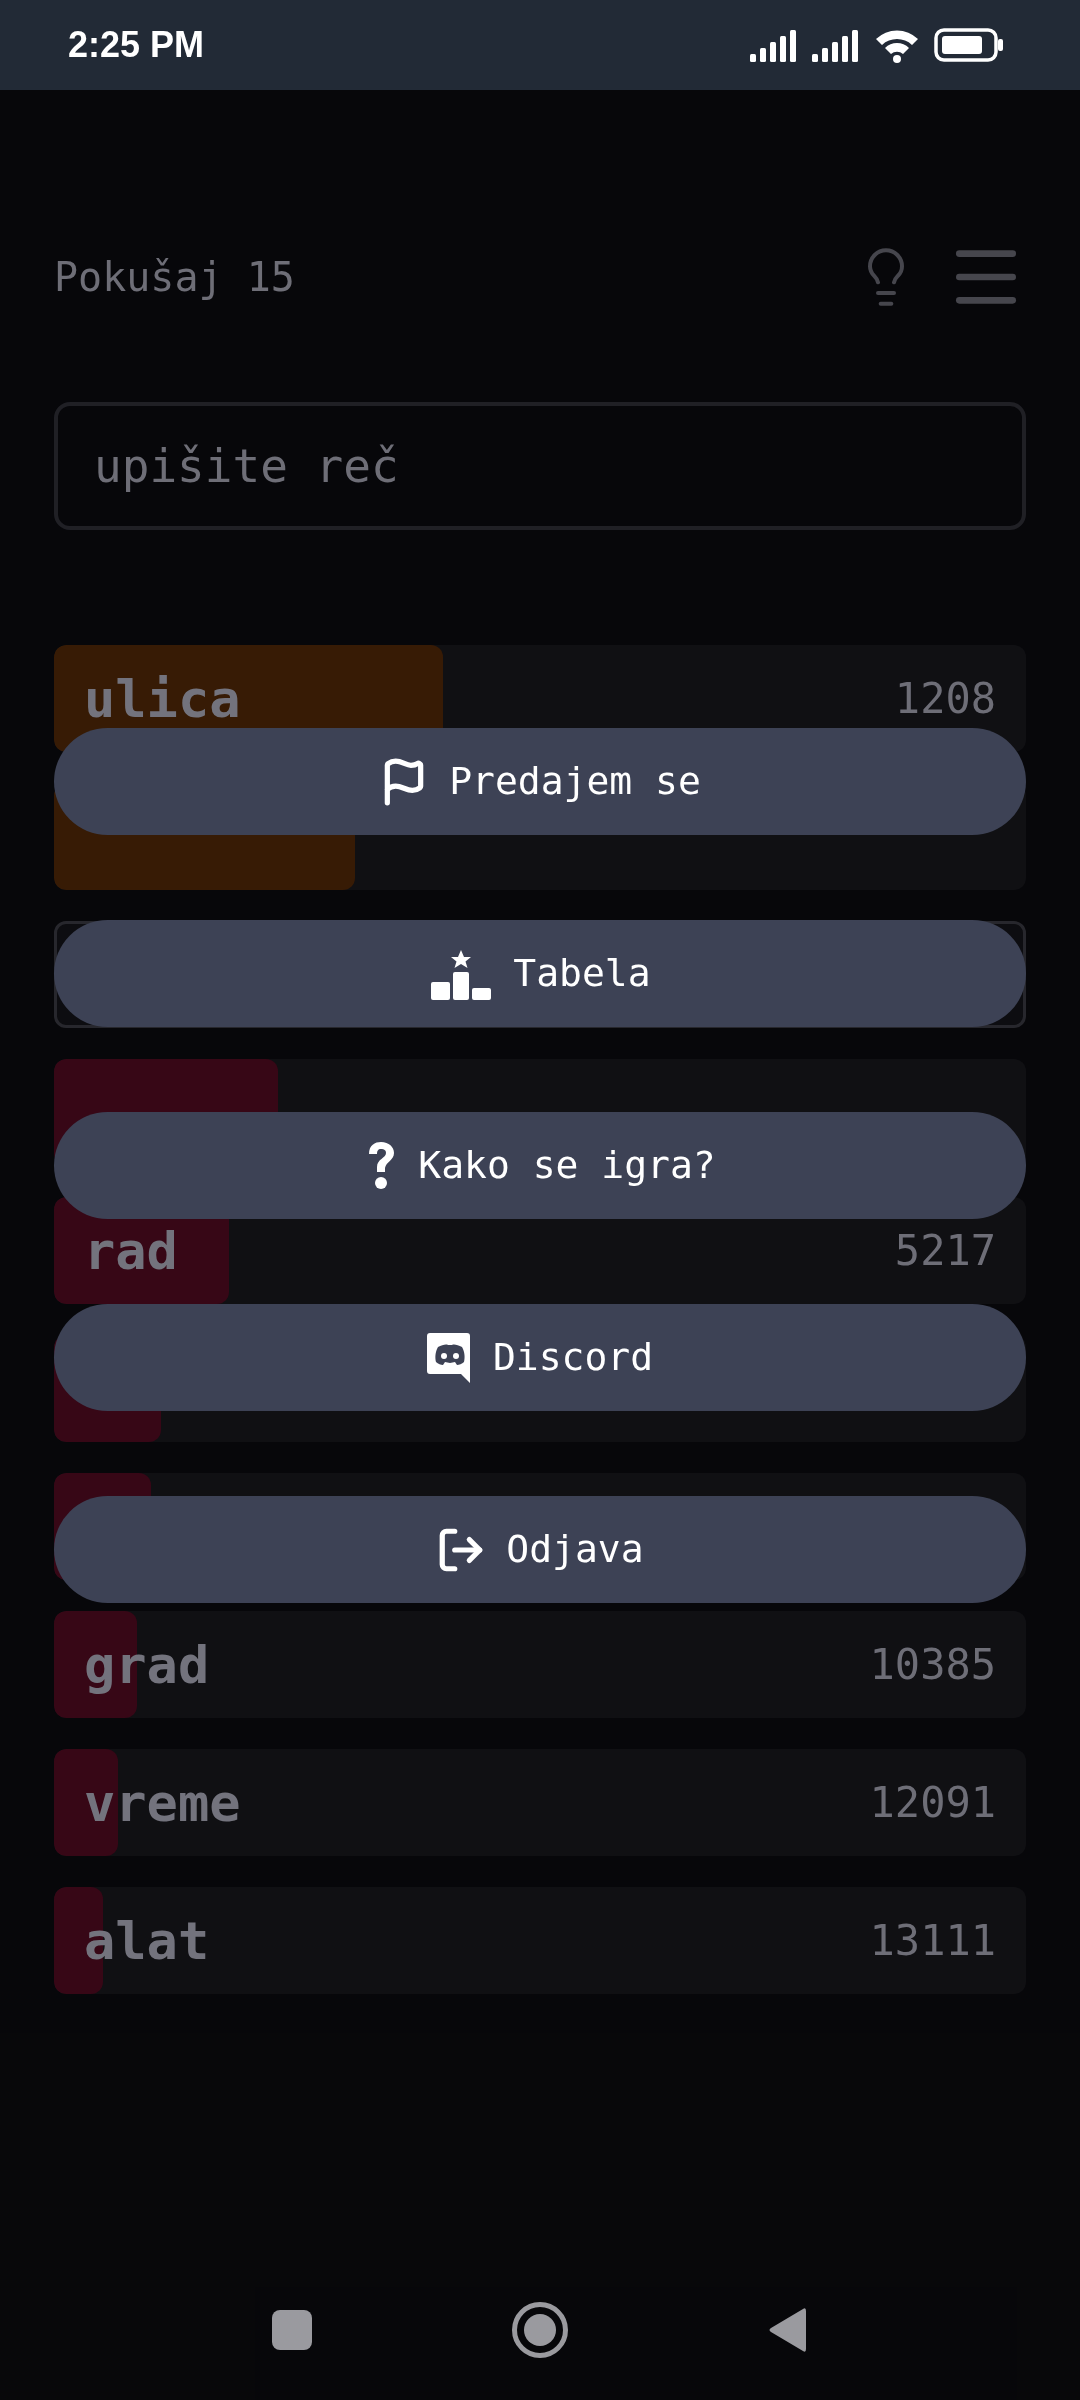 The image size is (1080, 2400). Describe the element at coordinates (788, 2330) in the screenshot. I see `back-button` at that location.